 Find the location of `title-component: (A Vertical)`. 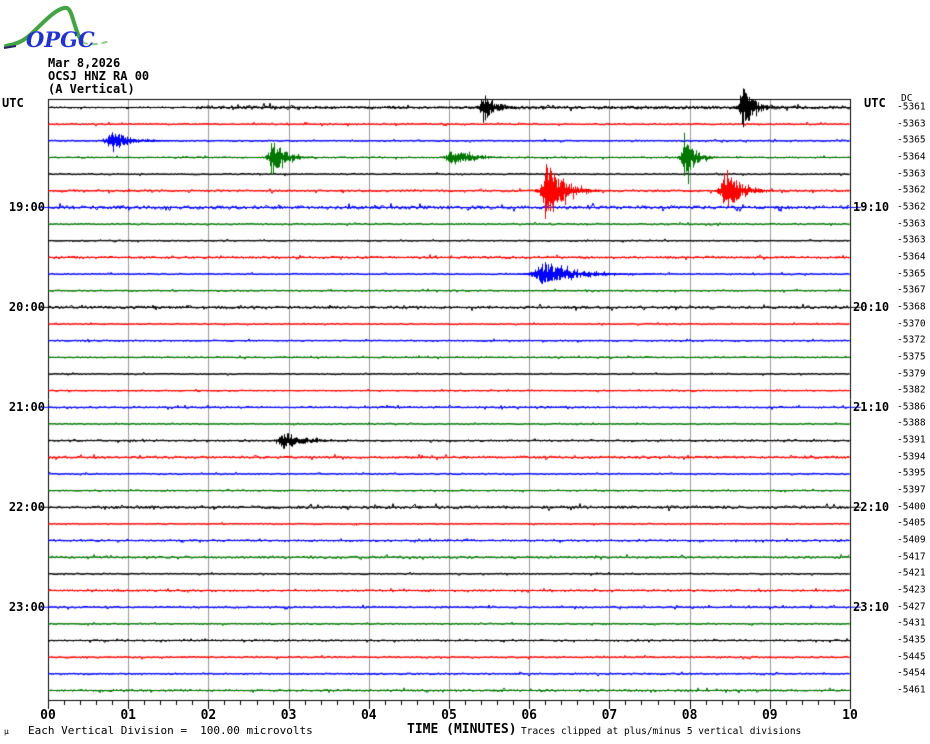

title-component: (A Vertical) is located at coordinates (91, 89).